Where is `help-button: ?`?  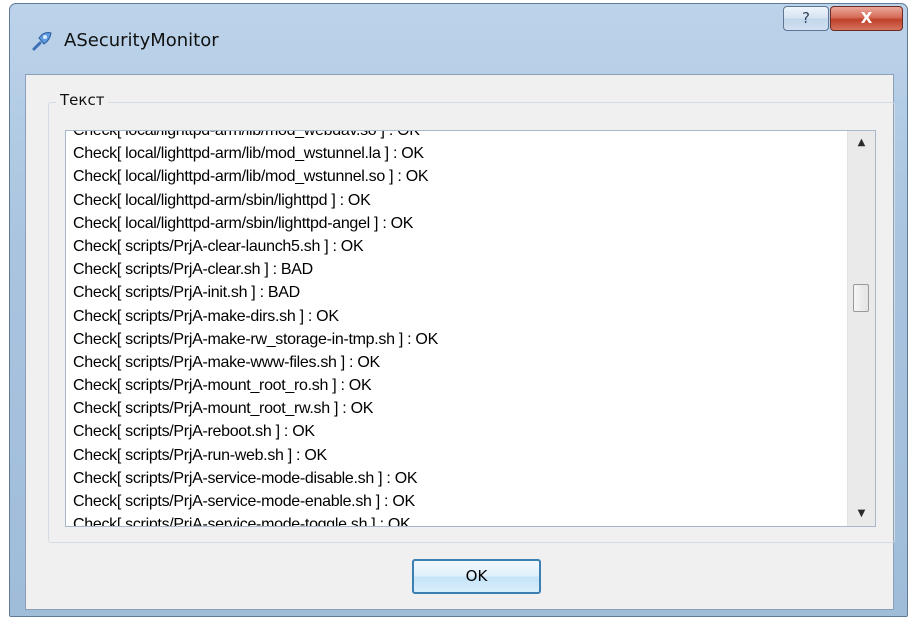
help-button: ? is located at coordinates (806, 18).